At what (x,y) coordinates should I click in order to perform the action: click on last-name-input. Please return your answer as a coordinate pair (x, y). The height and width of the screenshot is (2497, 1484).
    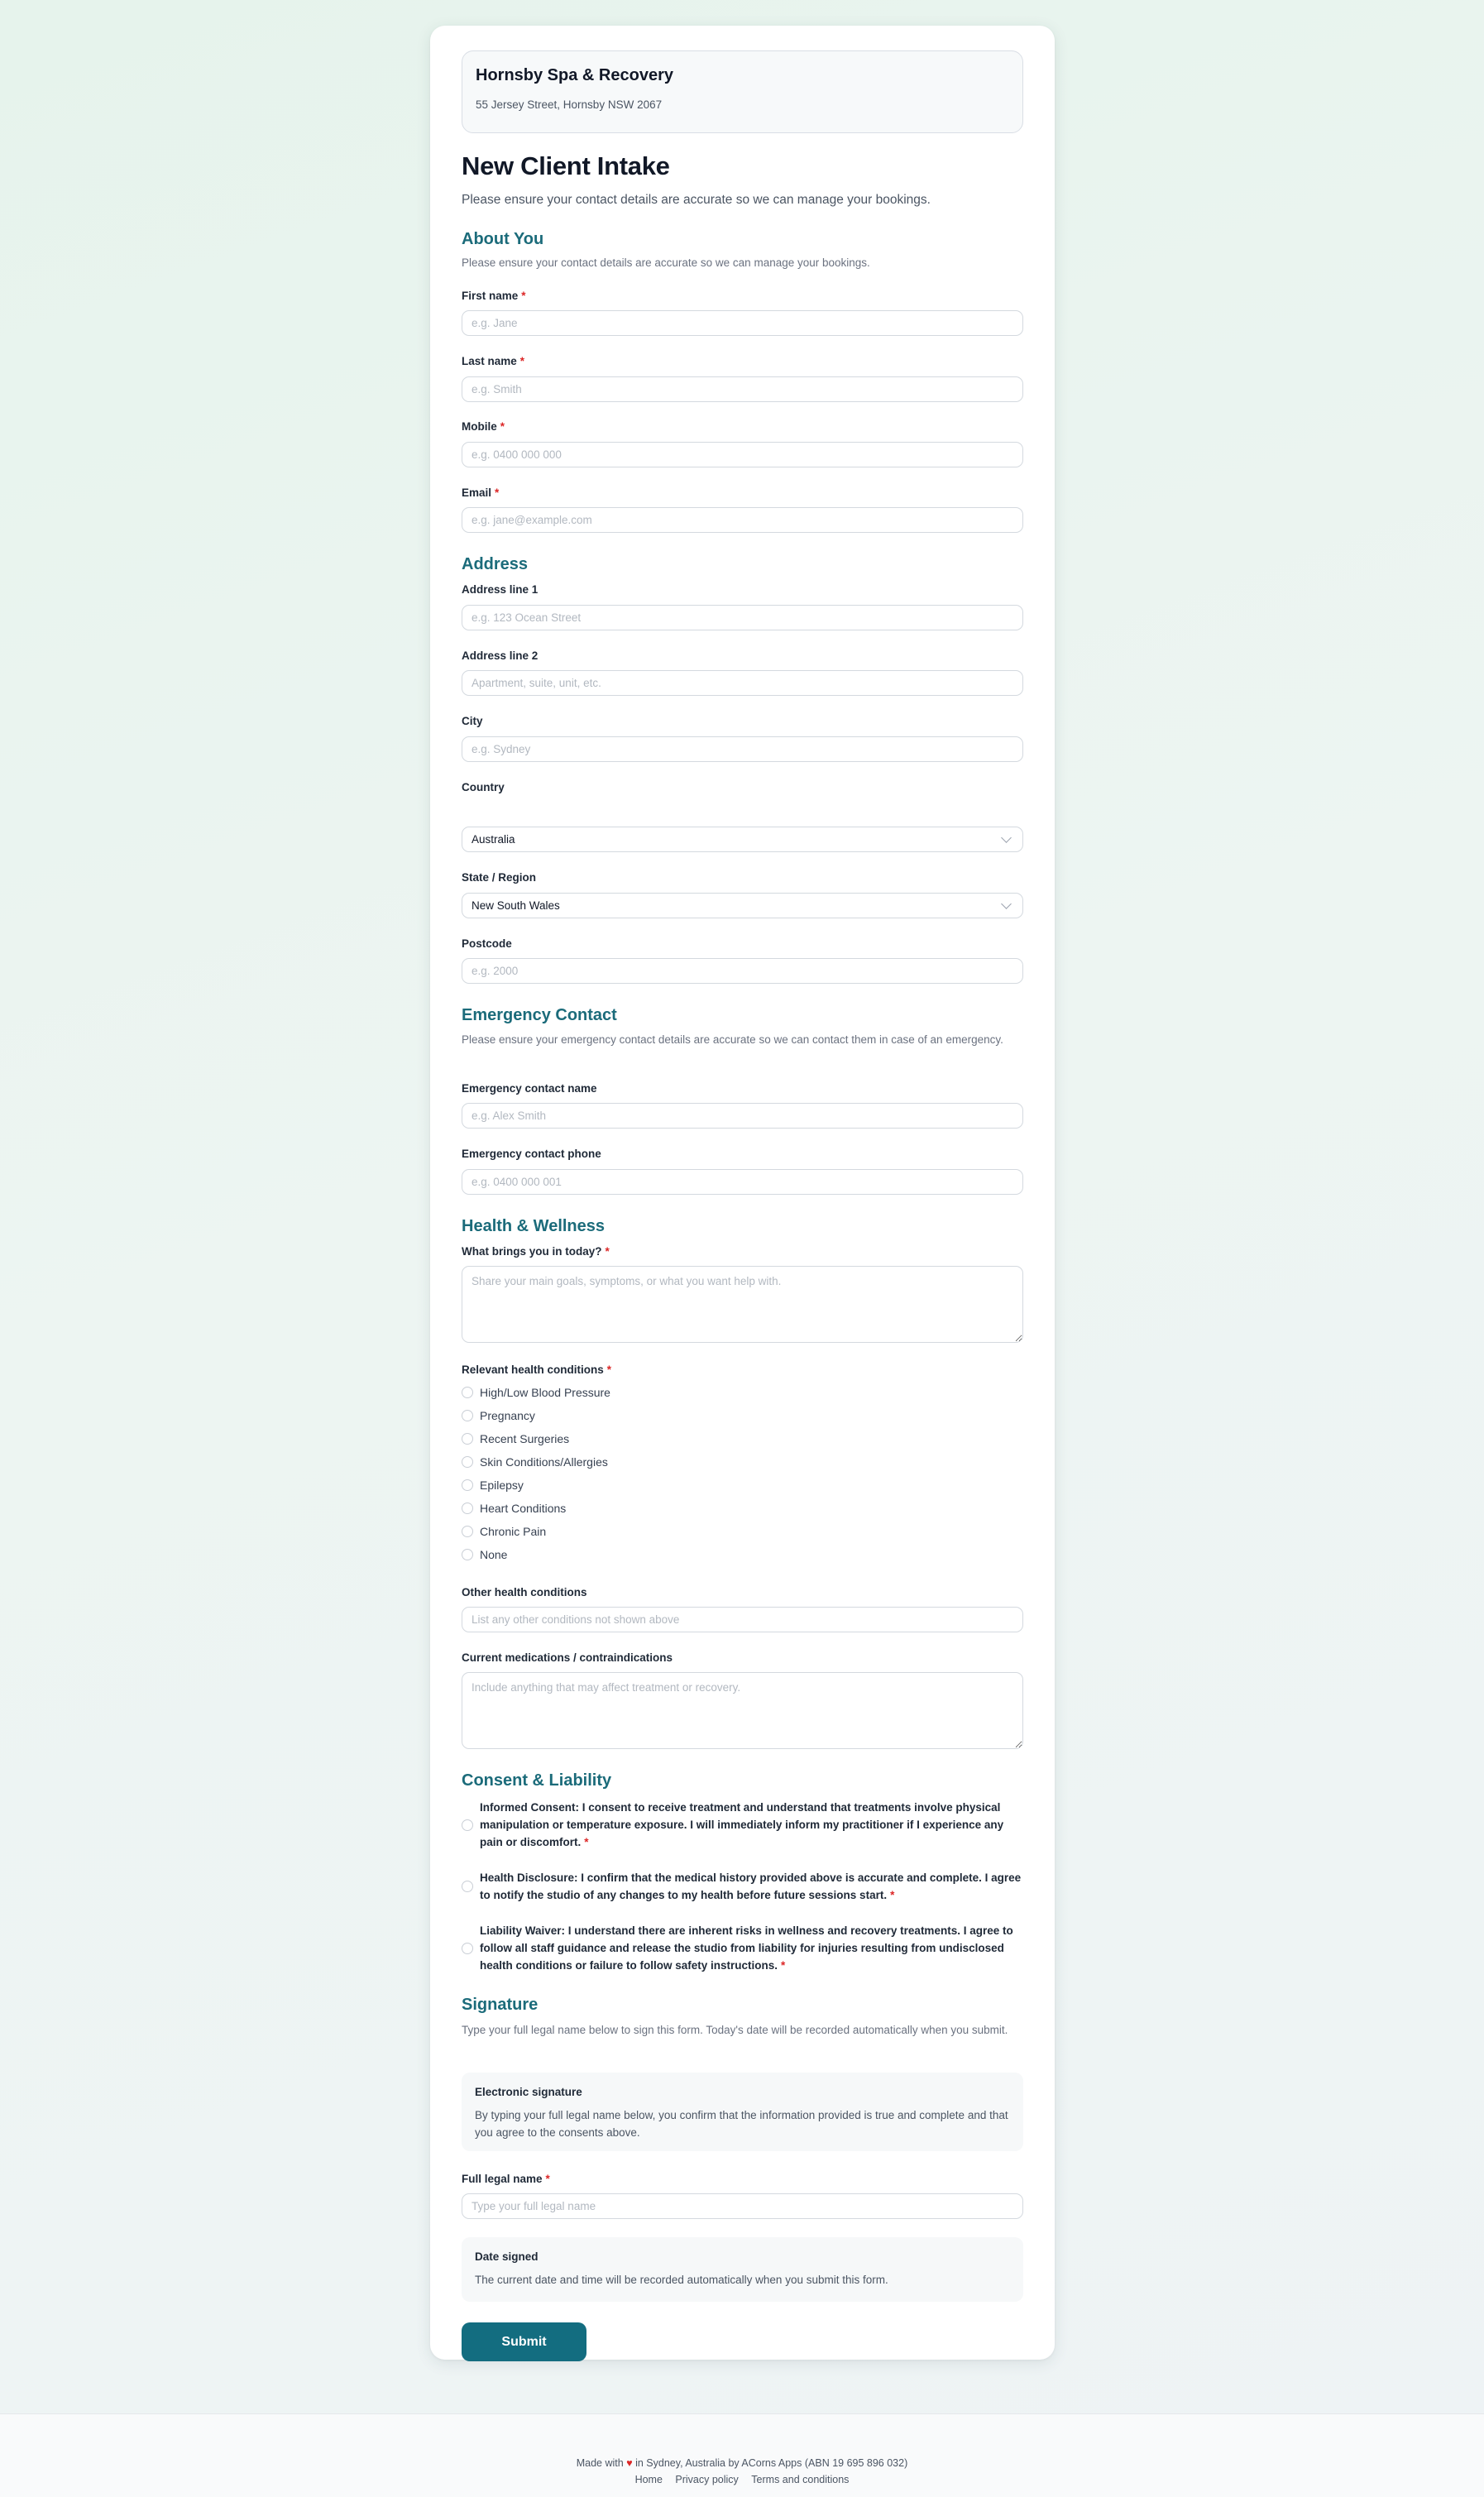
    Looking at the image, I should click on (742, 389).